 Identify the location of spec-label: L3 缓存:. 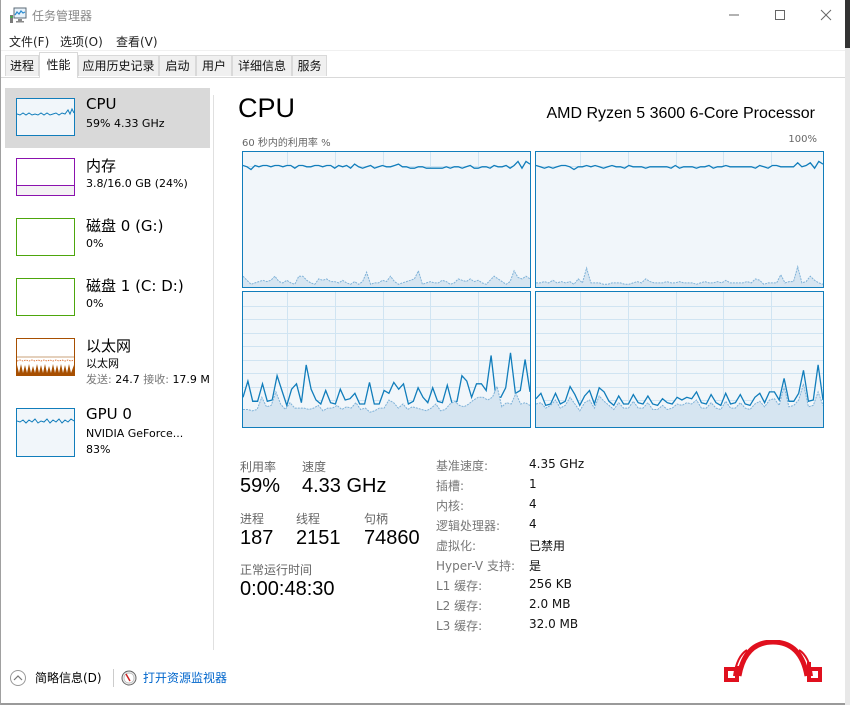
(459, 626).